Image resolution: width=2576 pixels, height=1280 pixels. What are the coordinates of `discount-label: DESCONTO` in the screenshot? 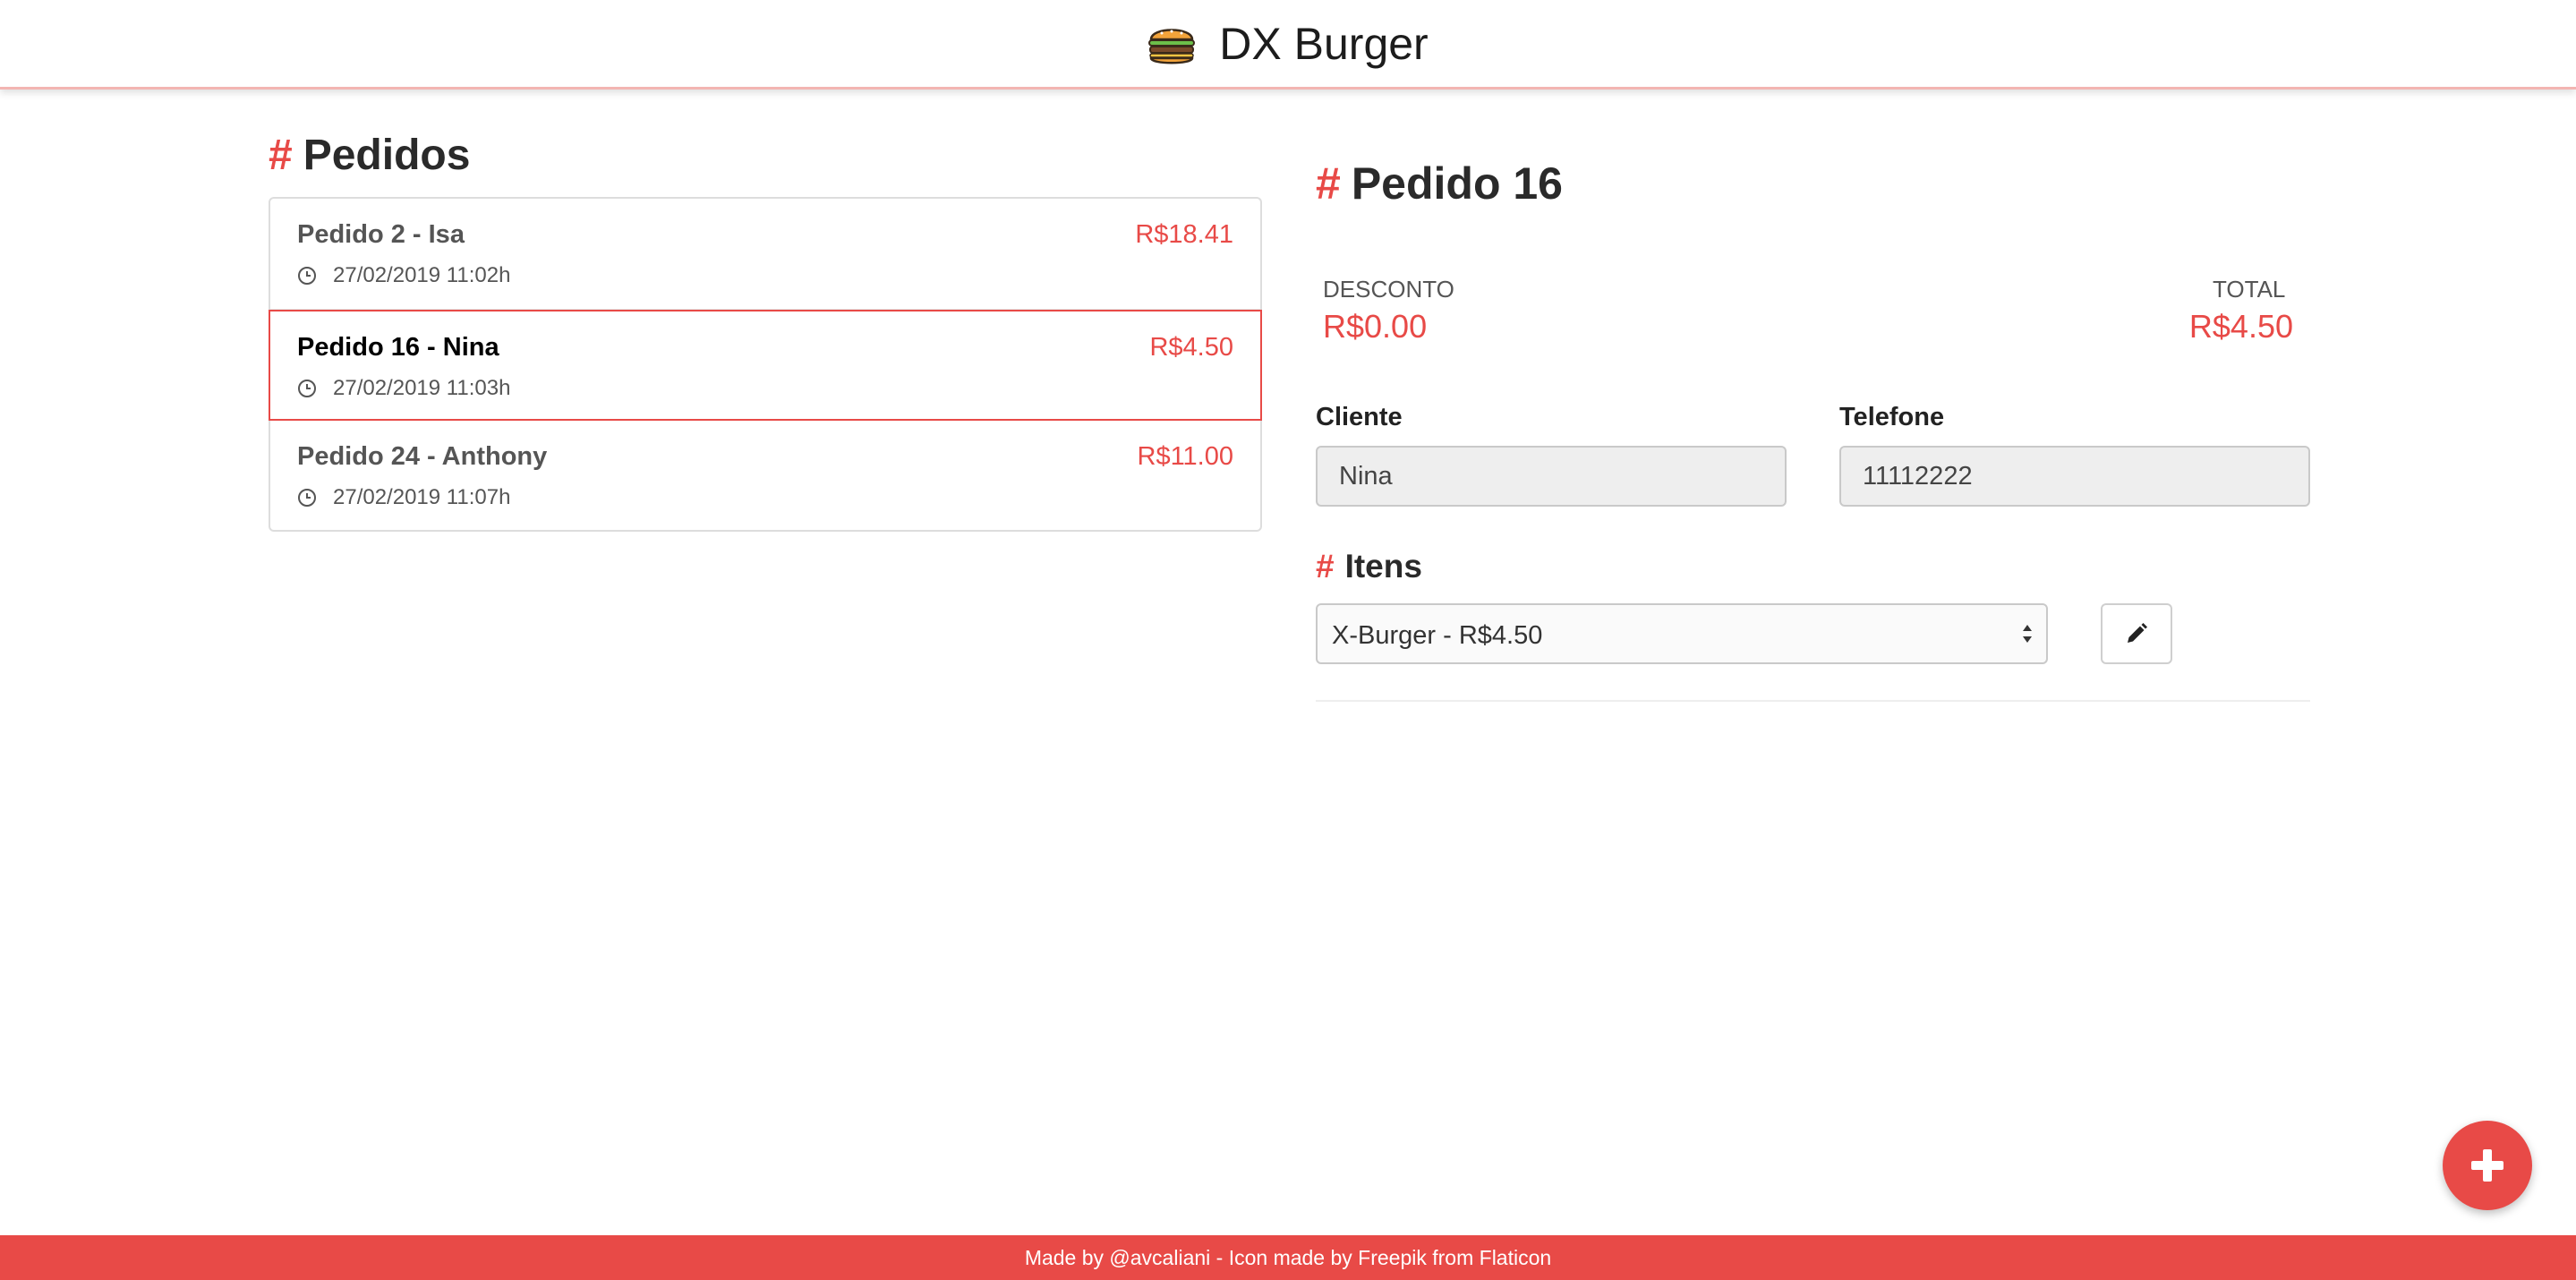 It's located at (1388, 289).